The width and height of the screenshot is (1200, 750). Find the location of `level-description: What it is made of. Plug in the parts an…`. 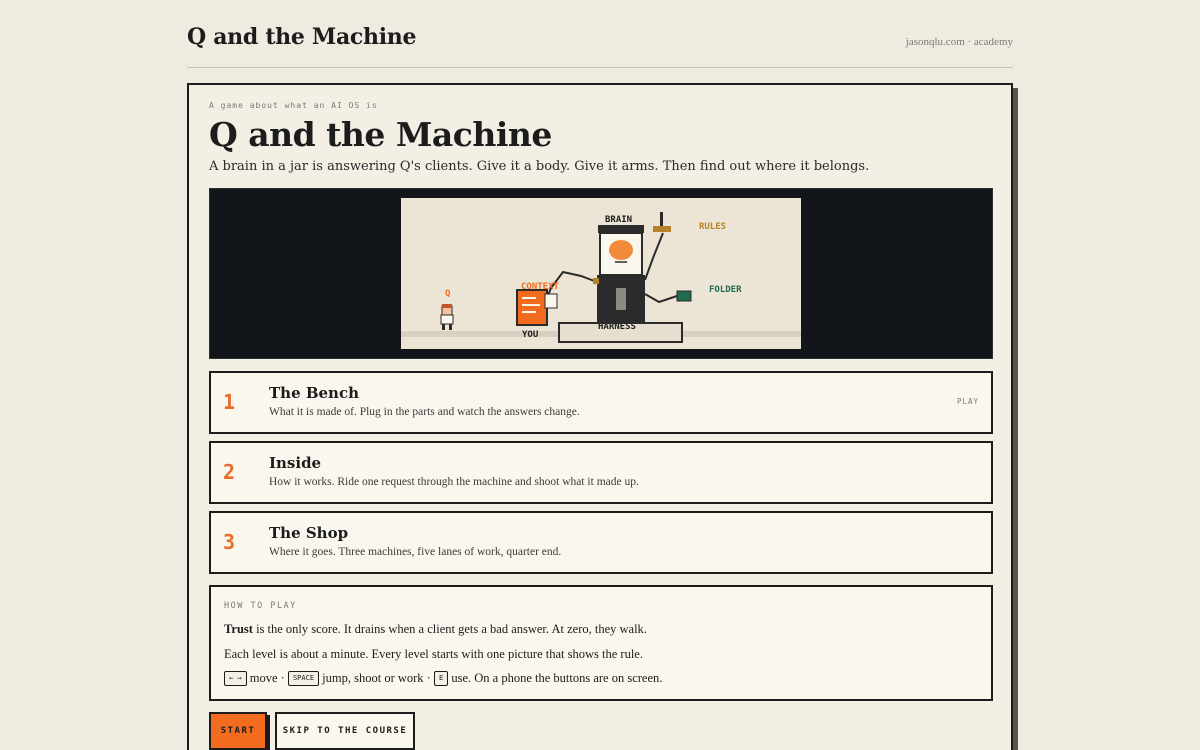

level-description: What it is made of. Plug in the parts an… is located at coordinates (424, 412).